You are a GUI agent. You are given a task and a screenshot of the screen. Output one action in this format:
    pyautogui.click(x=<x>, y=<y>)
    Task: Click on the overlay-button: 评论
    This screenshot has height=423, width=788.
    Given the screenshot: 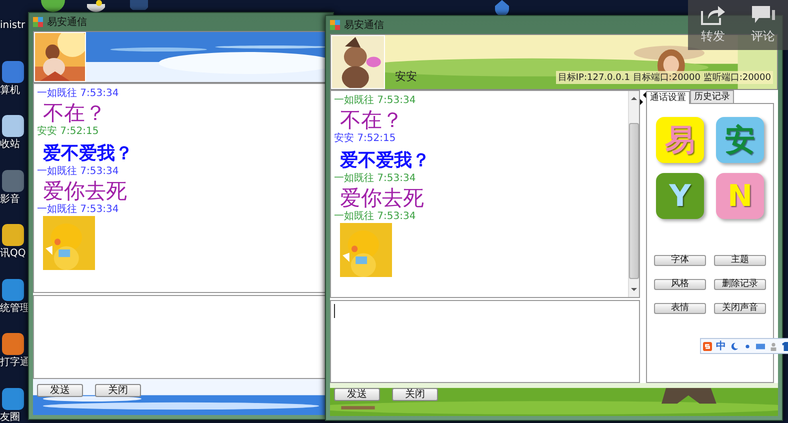 What is the action you would take?
    pyautogui.click(x=763, y=25)
    